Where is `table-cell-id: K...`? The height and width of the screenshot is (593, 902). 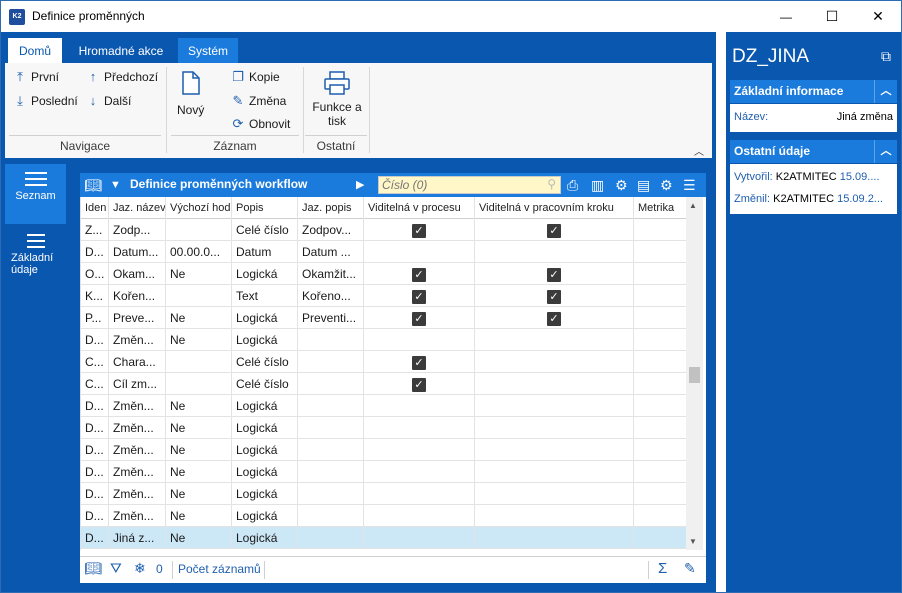 table-cell-id: K... is located at coordinates (95, 296).